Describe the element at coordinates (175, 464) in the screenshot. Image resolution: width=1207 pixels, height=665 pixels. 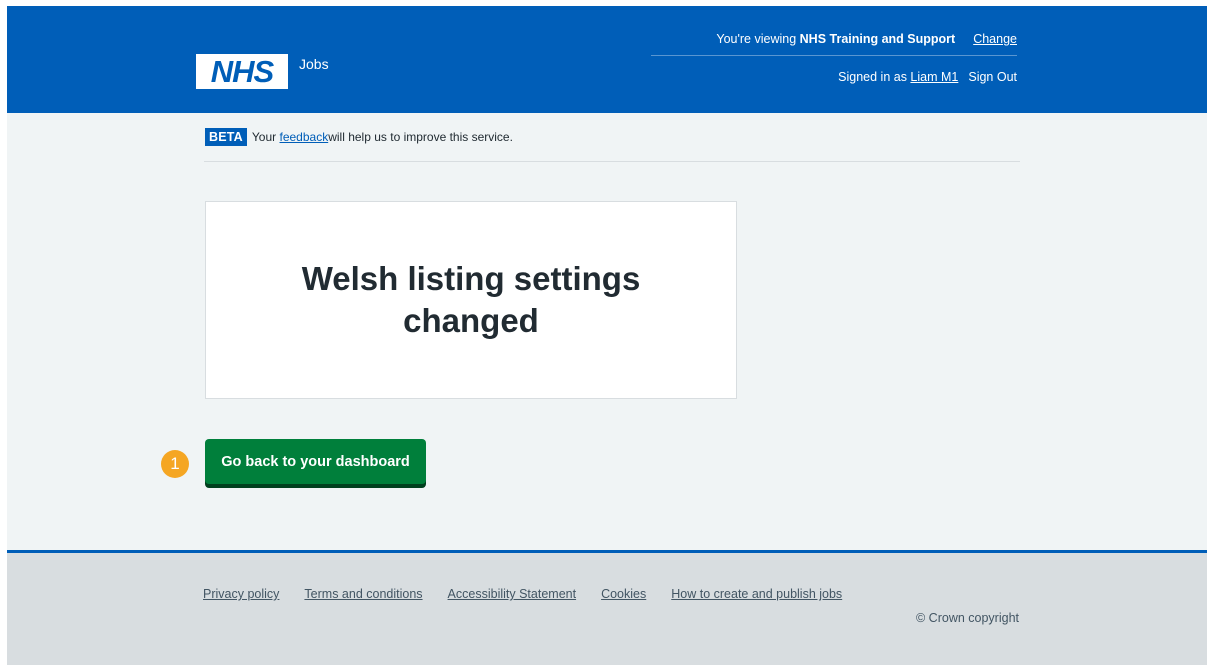
I see `step-callout-badge: 1` at that location.